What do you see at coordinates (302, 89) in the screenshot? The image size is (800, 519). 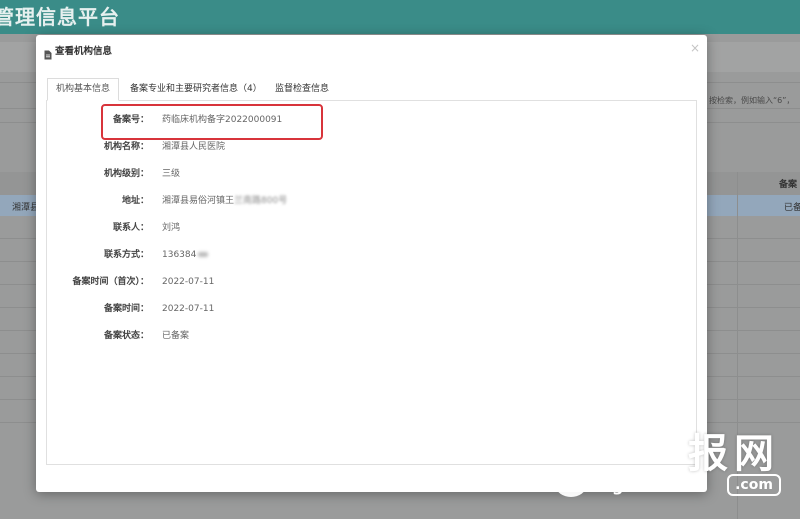 I see `tab-inspection-info: 监督检查信息` at bounding box center [302, 89].